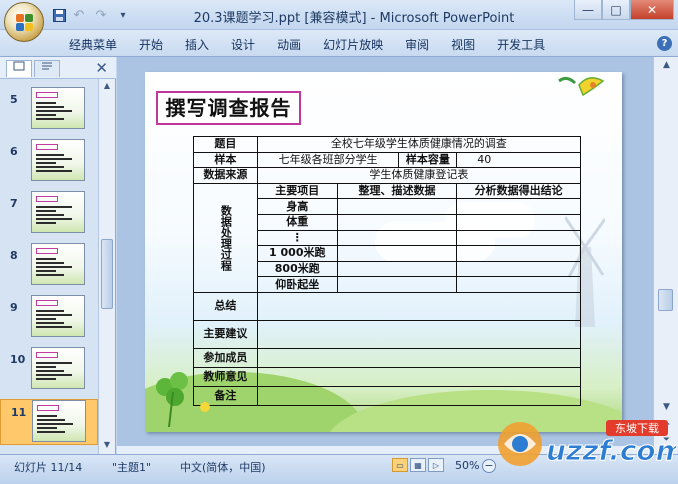 The height and width of the screenshot is (484, 678). I want to click on thumbnail-scrollbar: ▲ ▼, so click(106, 266).